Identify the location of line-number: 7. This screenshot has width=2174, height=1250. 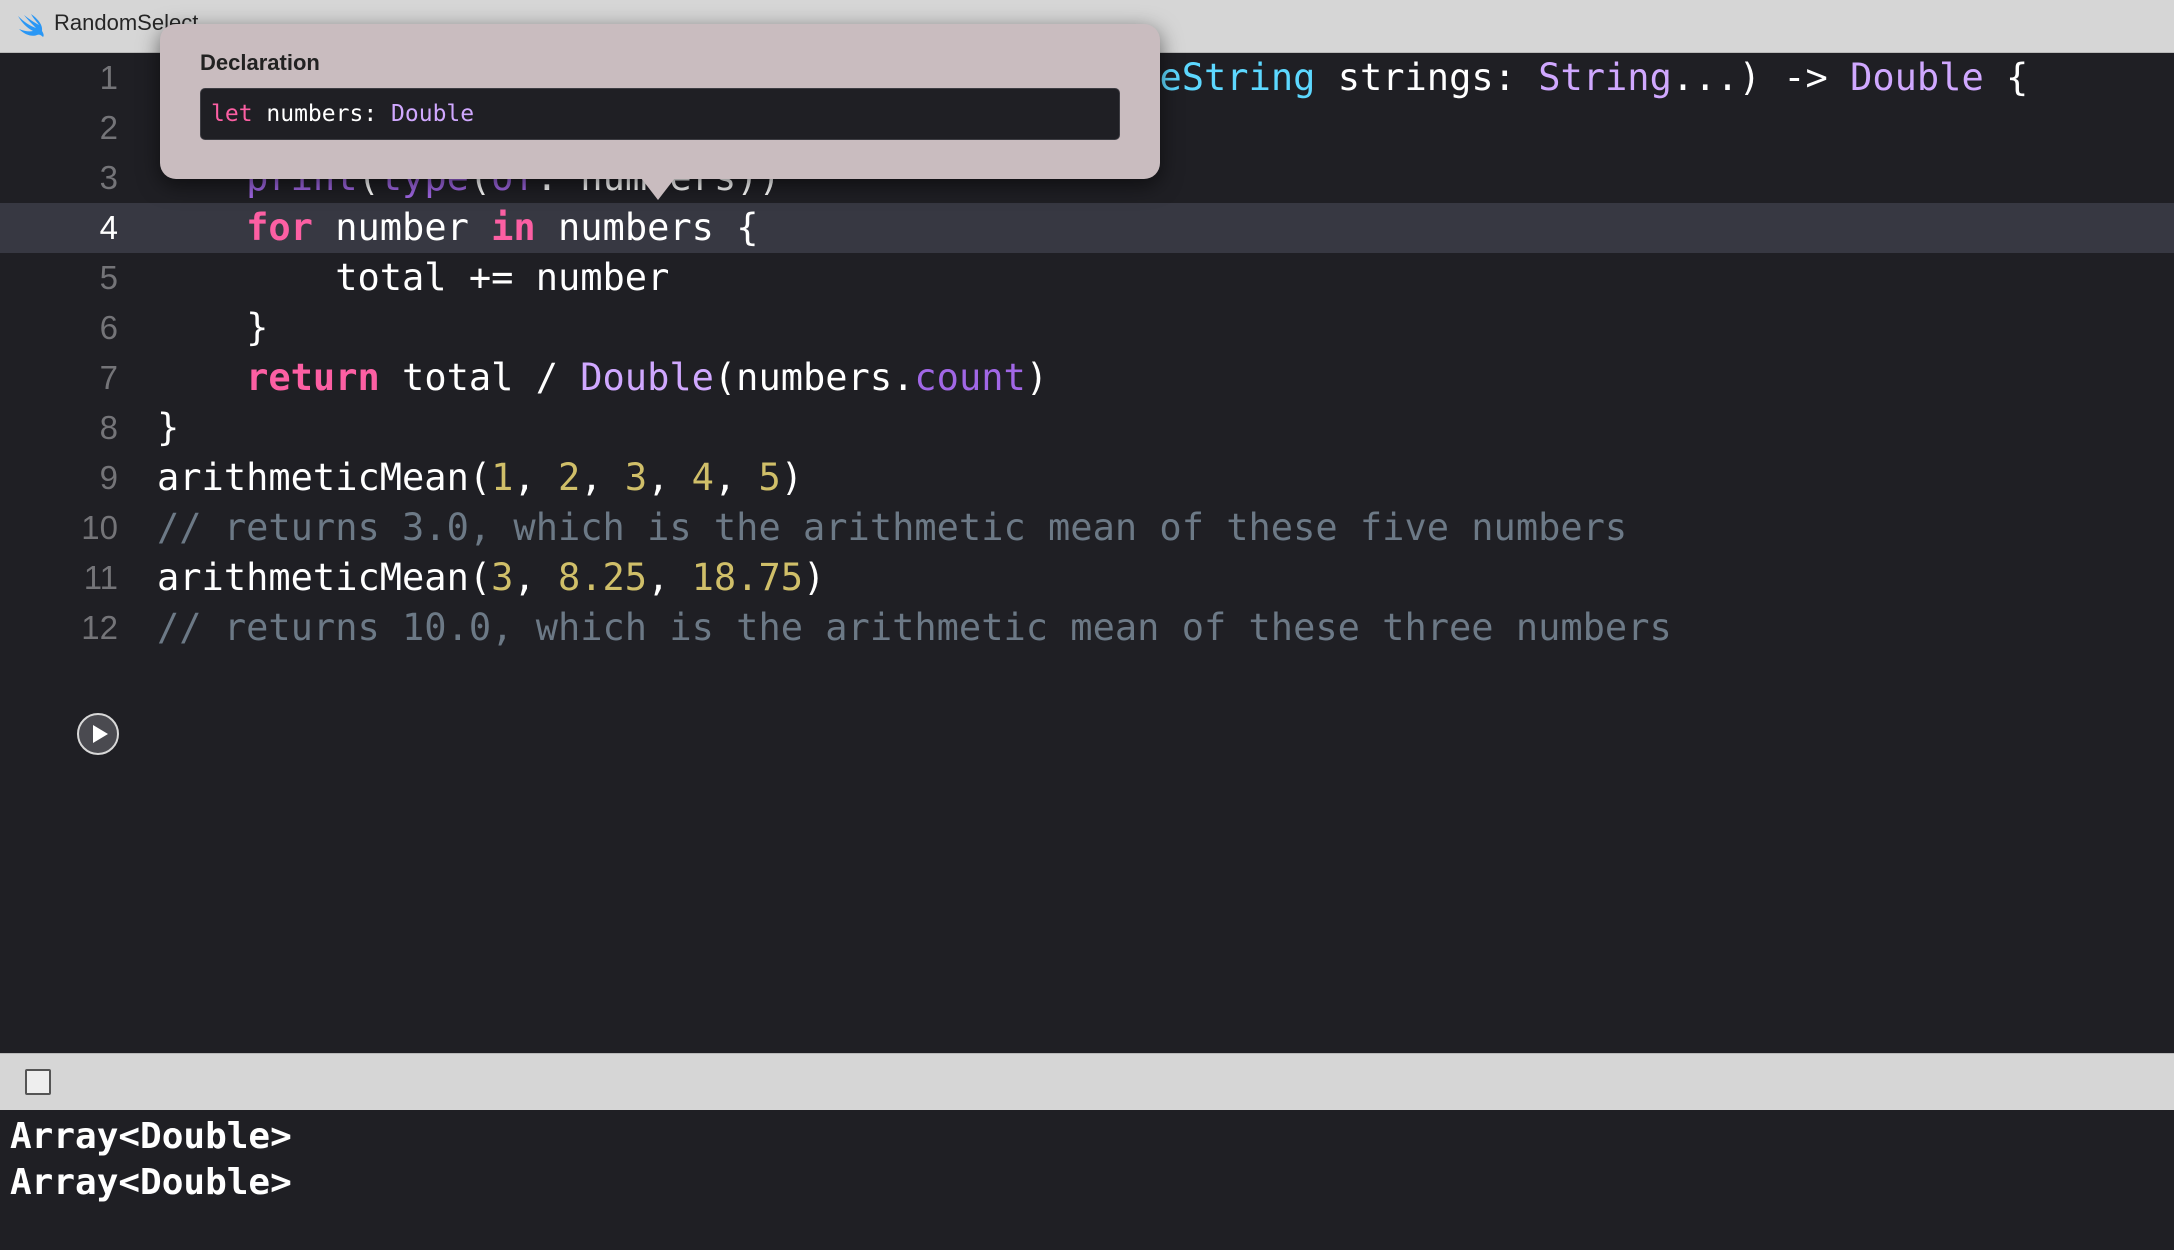
(108, 377).